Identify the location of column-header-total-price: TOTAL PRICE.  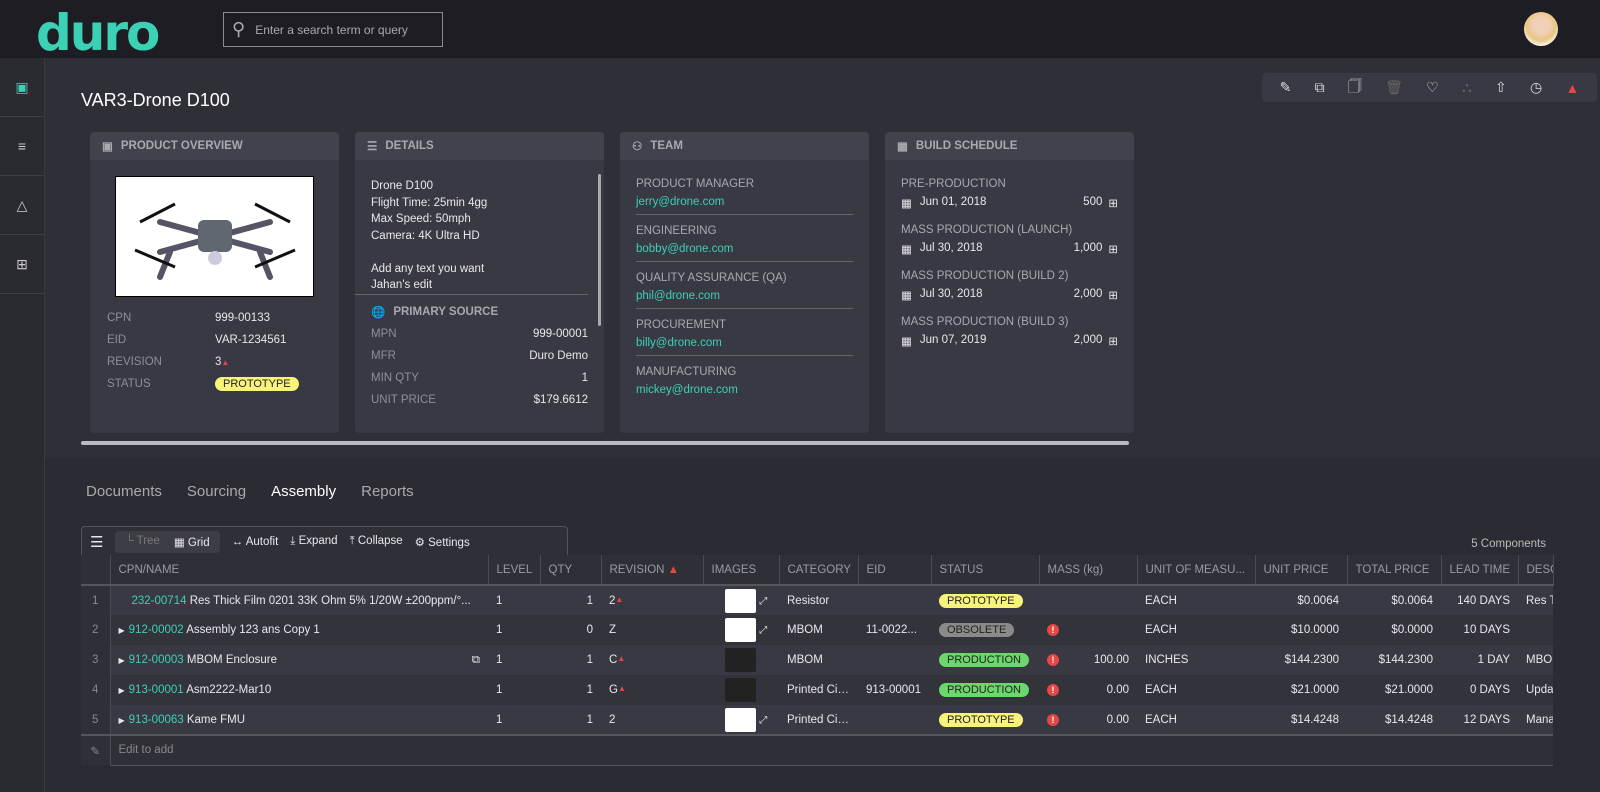
(1394, 570).